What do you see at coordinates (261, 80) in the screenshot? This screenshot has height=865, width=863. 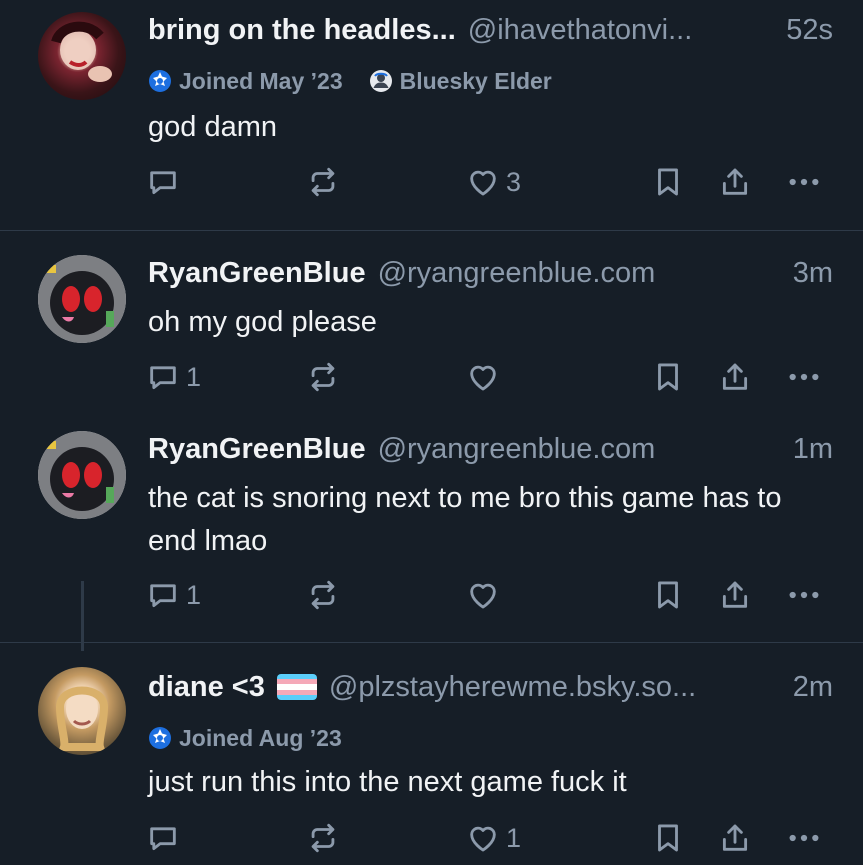 I see `joined-label: Joined May ’23` at bounding box center [261, 80].